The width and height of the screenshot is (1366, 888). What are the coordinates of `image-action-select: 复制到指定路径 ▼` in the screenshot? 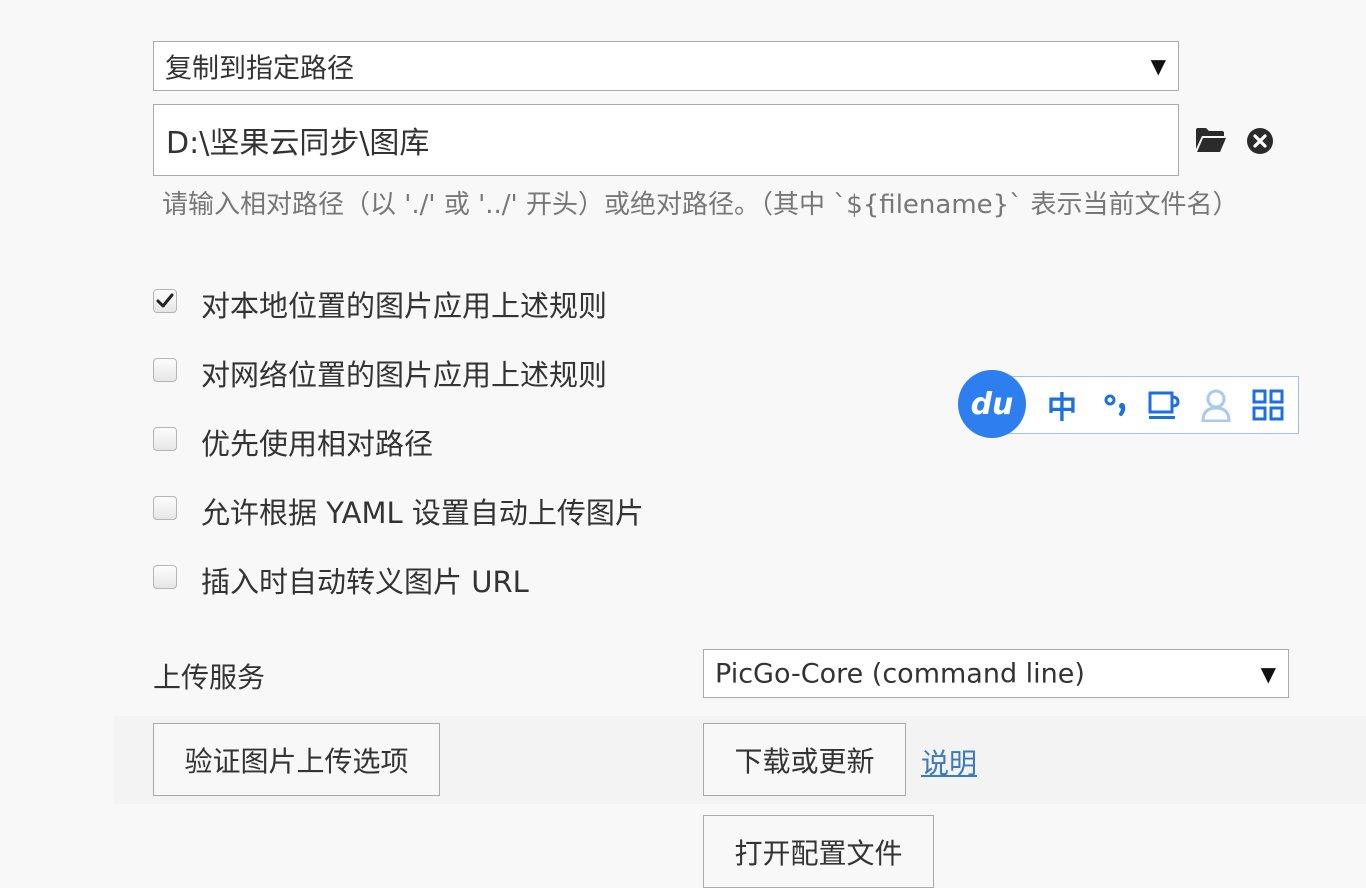 It's located at (666, 66).